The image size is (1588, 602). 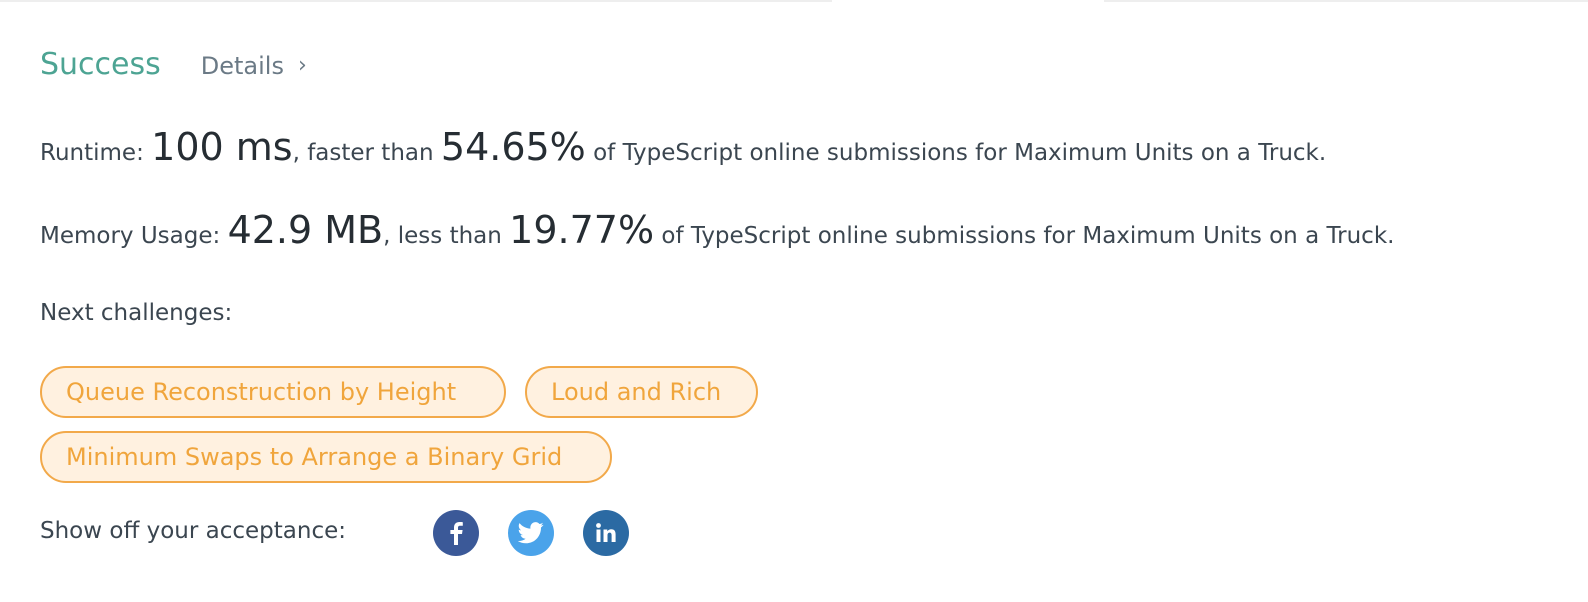 What do you see at coordinates (442, 236) in the screenshot?
I see `memory-connector: , less than` at bounding box center [442, 236].